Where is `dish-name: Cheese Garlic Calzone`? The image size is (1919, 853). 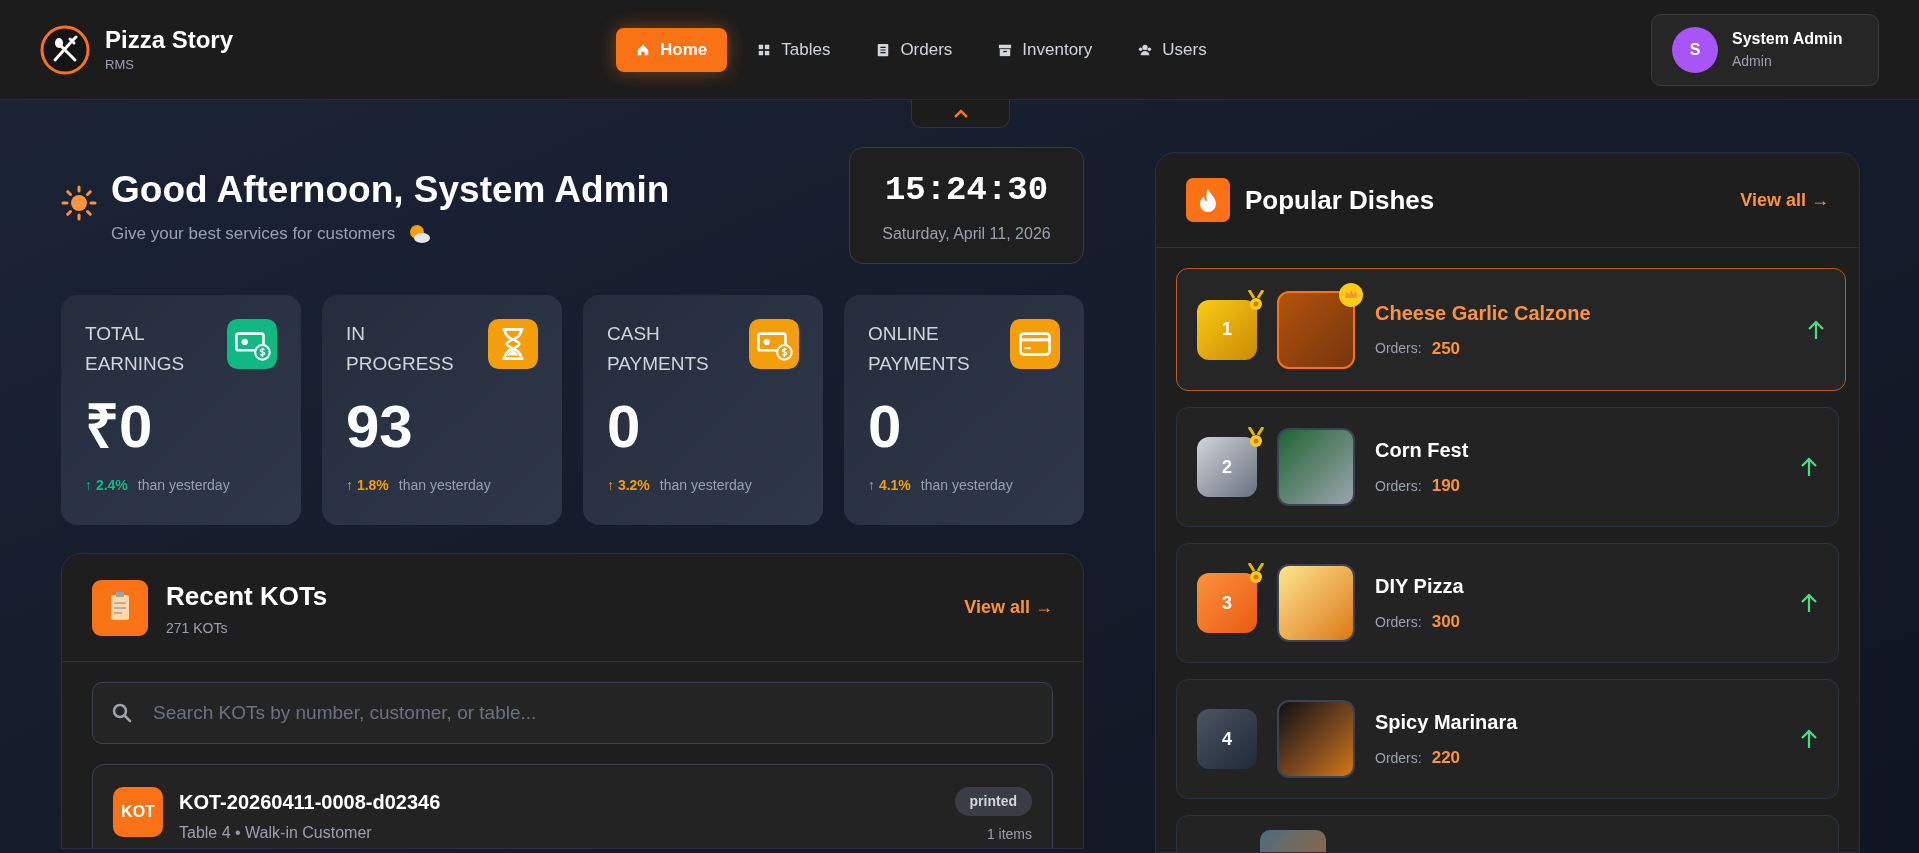
dish-name: Cheese Garlic Calzone is located at coordinates (1483, 313).